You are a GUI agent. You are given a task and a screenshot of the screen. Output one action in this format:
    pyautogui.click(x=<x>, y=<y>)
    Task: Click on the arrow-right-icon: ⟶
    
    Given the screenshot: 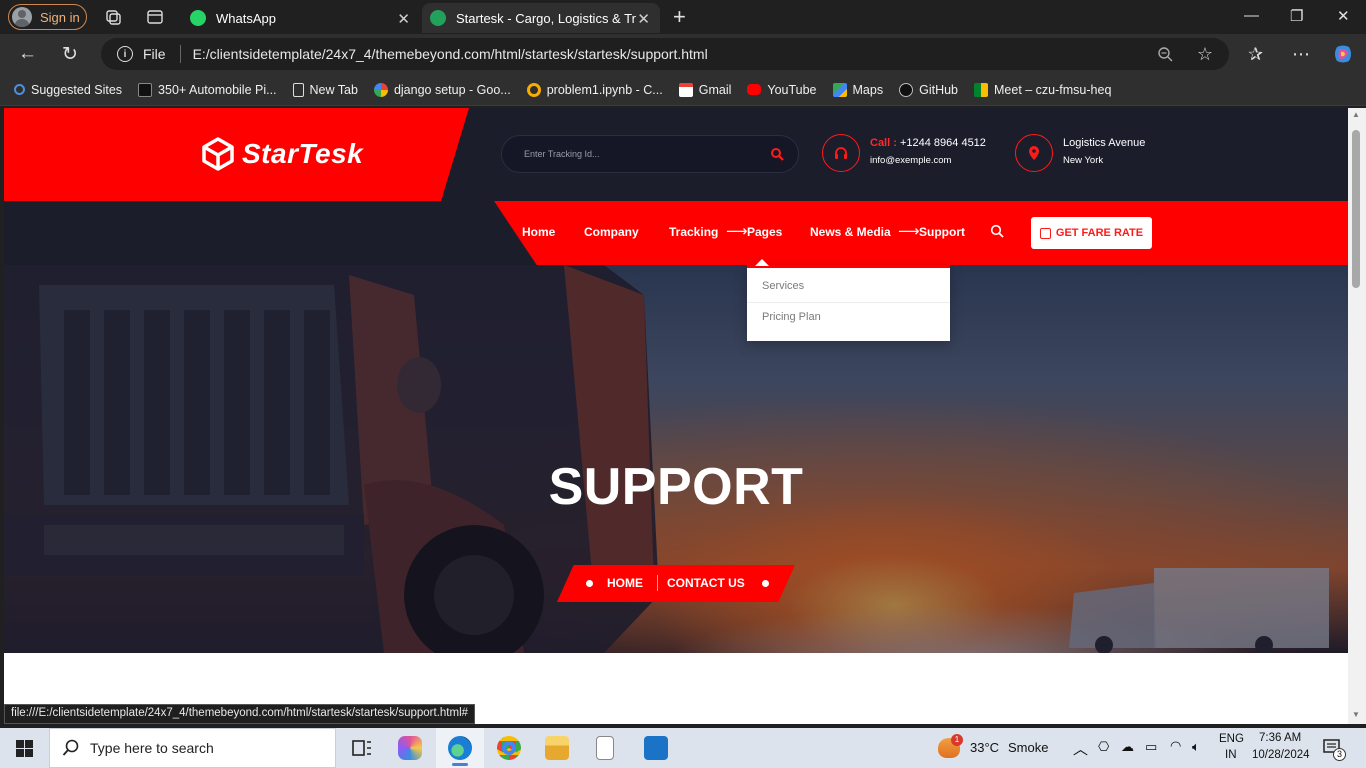 What is the action you would take?
    pyautogui.click(x=737, y=231)
    